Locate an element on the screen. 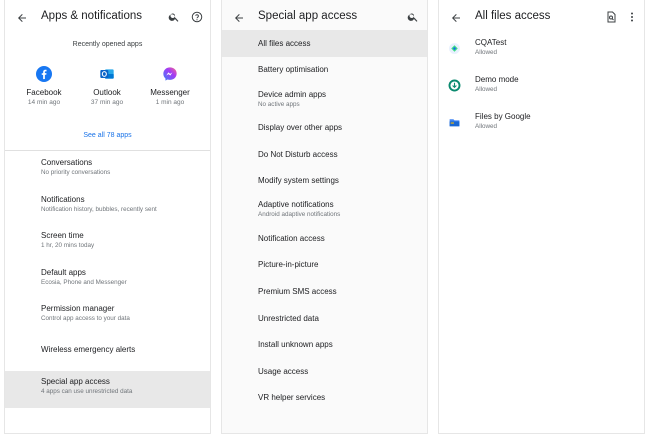 This screenshot has height=440, width=650. app-name: Facebook is located at coordinates (44, 92).